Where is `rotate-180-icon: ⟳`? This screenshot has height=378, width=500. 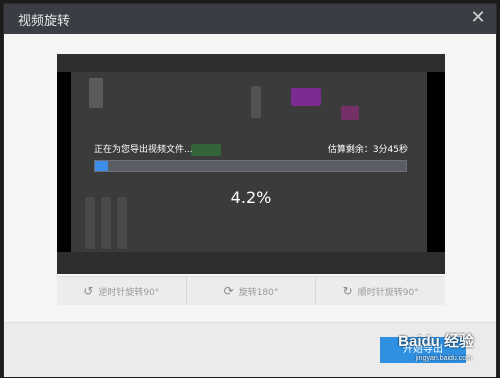 rotate-180-icon: ⟳ is located at coordinates (228, 291).